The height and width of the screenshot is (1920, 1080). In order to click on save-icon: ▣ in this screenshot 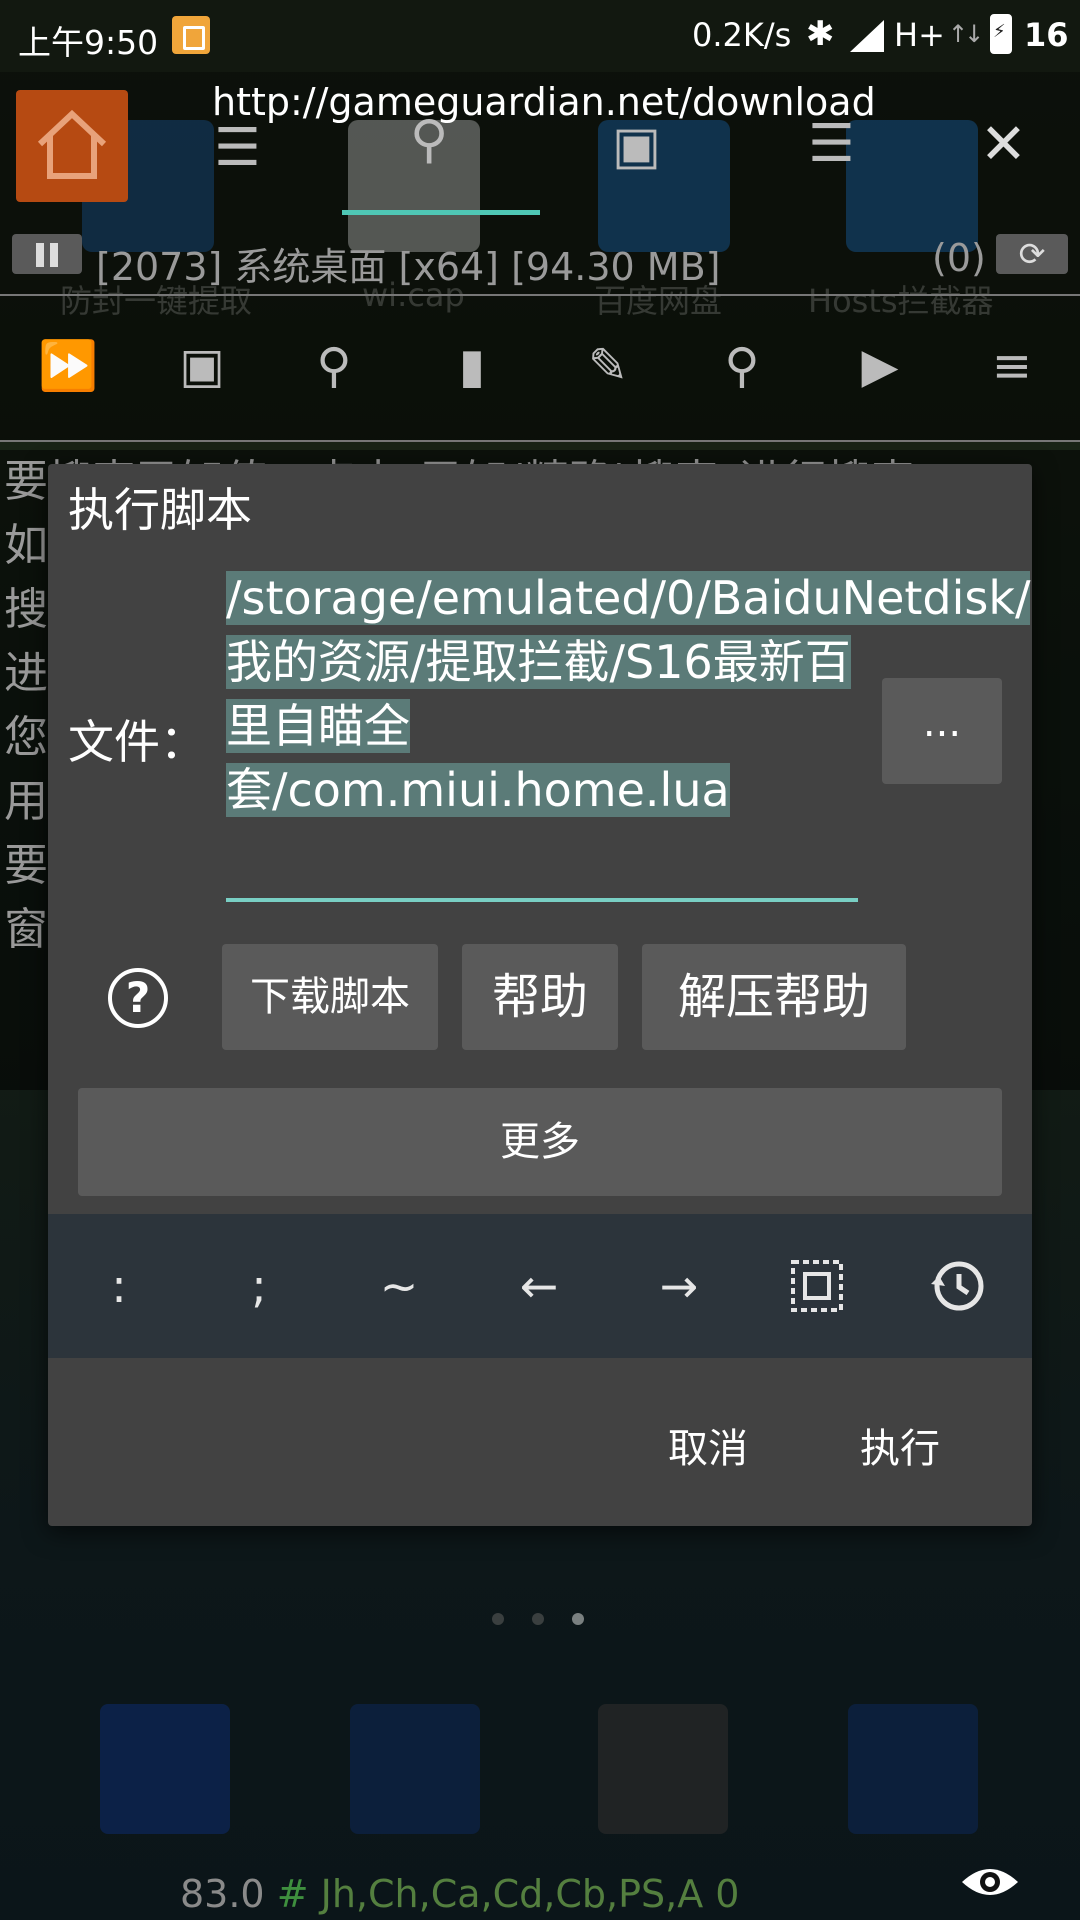, I will do `click(202, 366)`.